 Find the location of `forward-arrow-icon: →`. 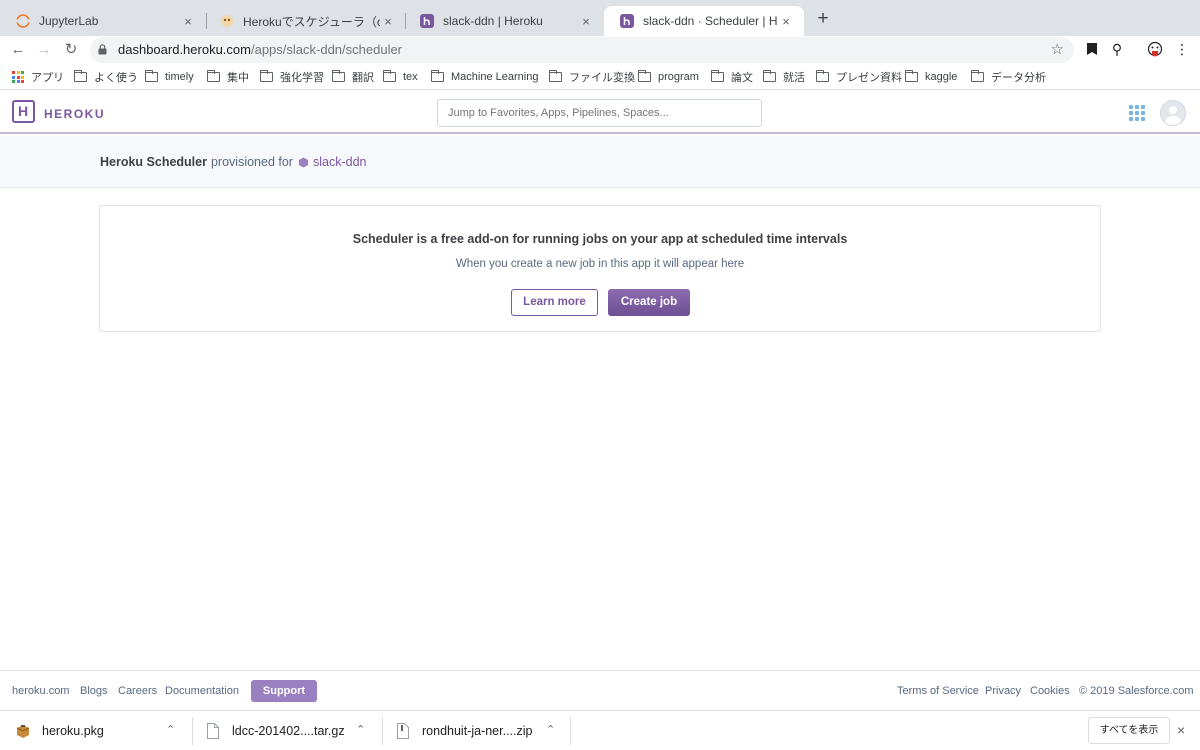

forward-arrow-icon: → is located at coordinates (44, 50).